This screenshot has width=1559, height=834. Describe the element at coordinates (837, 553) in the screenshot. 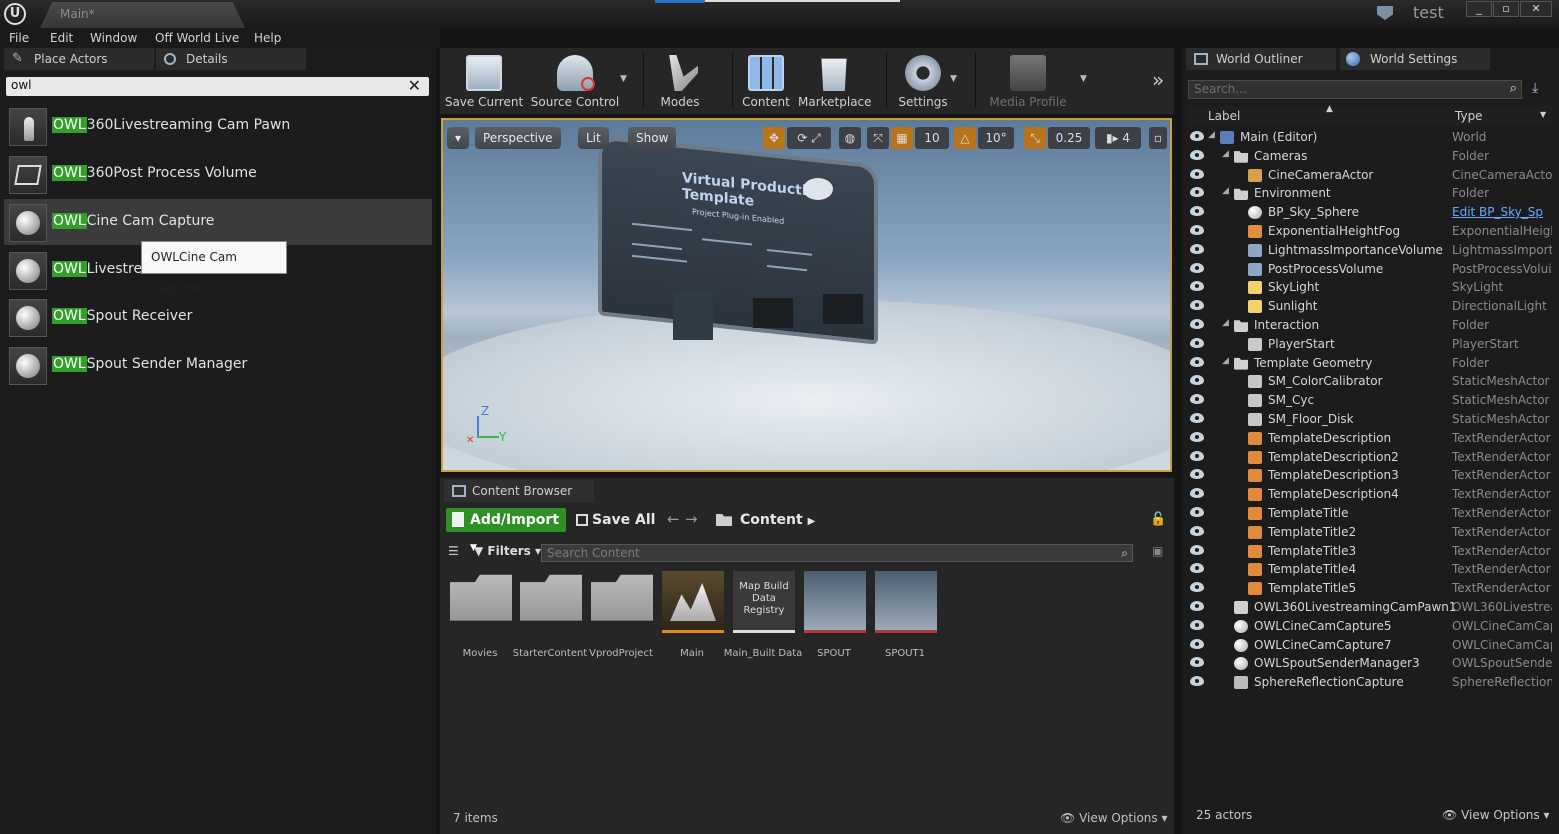

I see `content-search-input: Search Content ⌕` at that location.